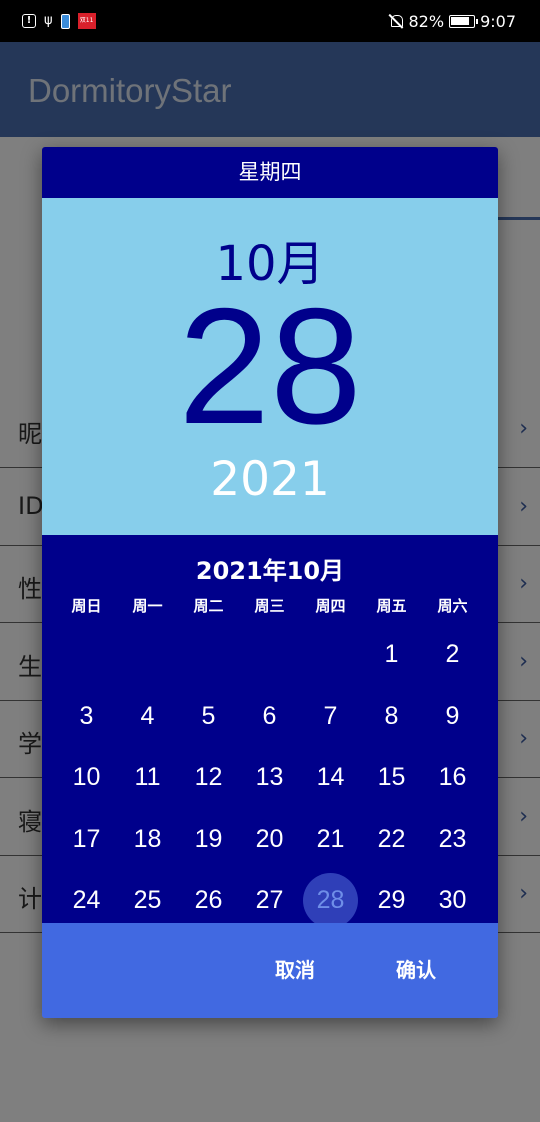 The image size is (540, 1122). I want to click on calendar-day: 16, so click(452, 778).